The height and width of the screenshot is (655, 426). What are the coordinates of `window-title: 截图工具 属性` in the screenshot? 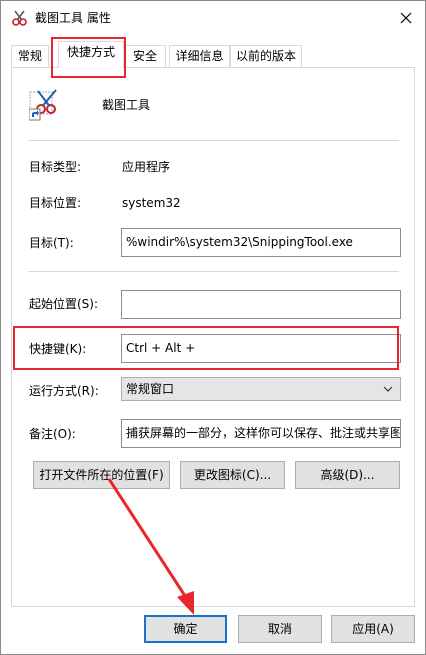 It's located at (73, 18).